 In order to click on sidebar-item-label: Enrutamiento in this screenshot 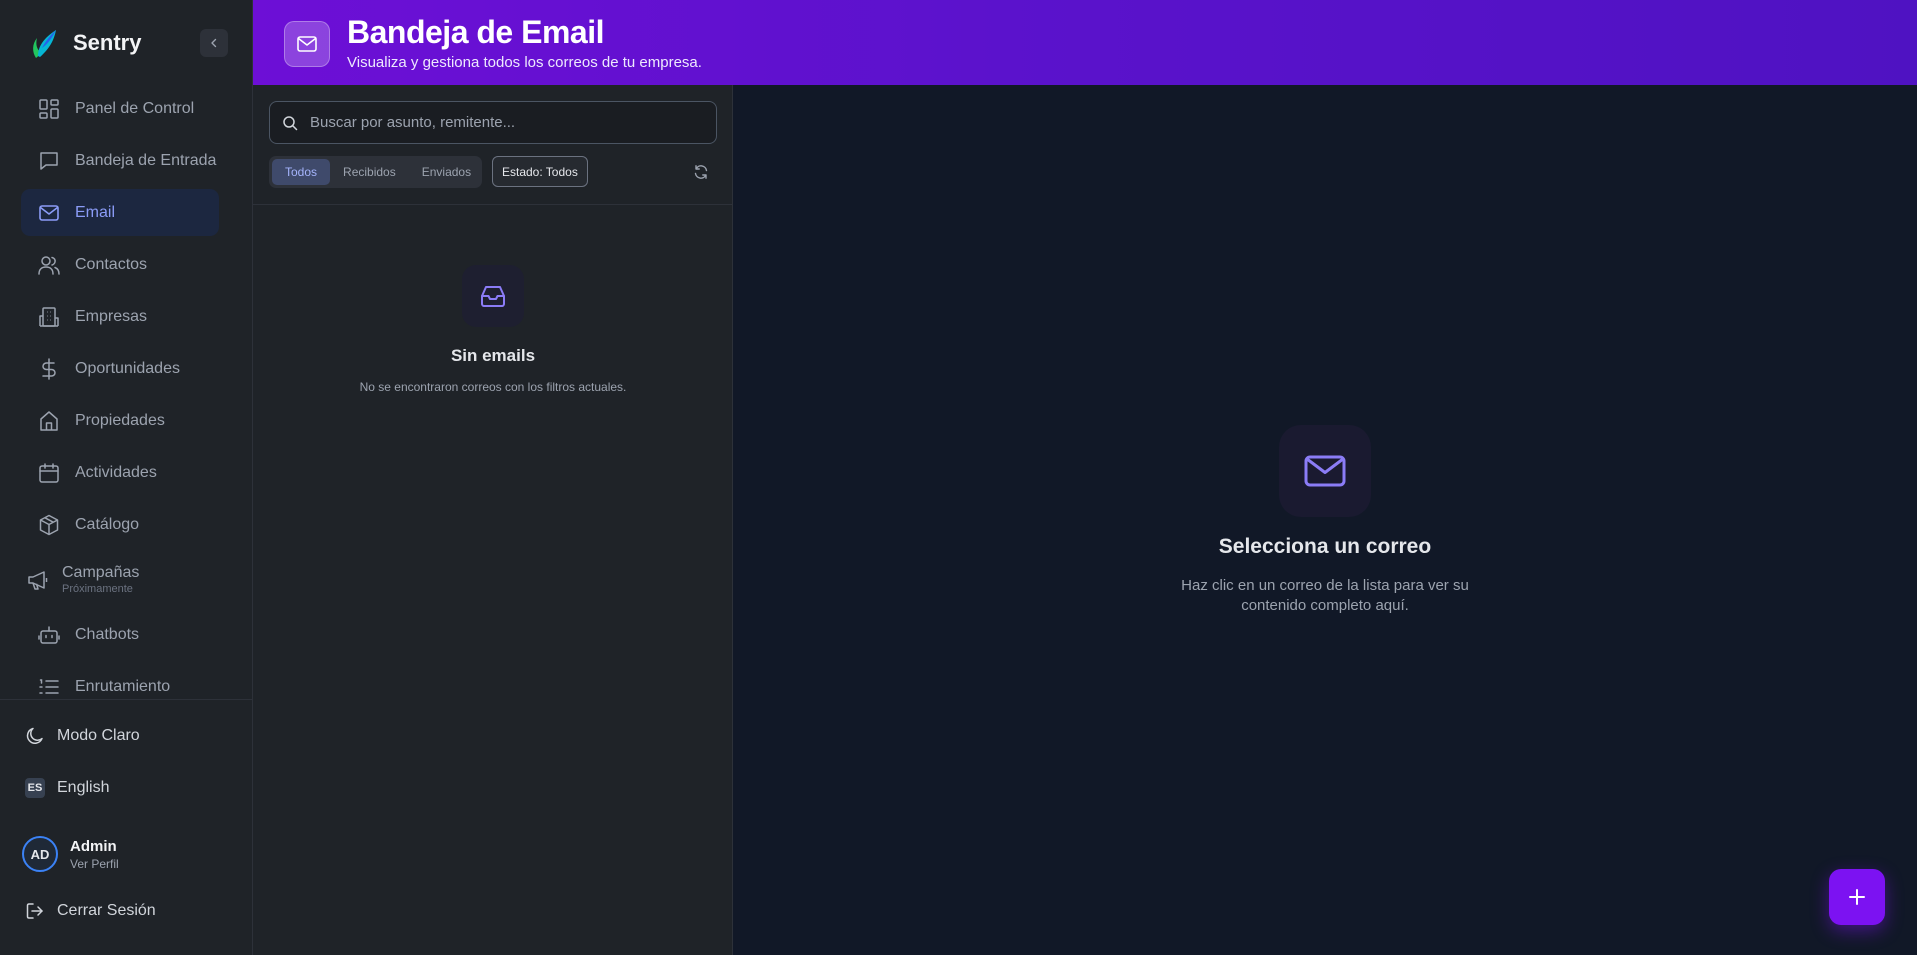, I will do `click(123, 686)`.